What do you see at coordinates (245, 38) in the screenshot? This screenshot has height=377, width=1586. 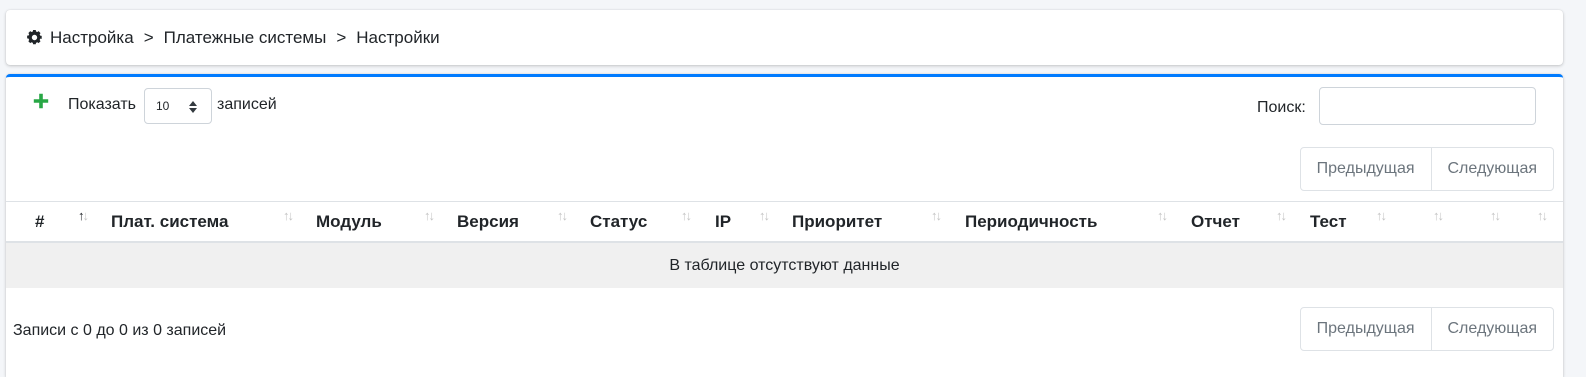 I see `breadcrumb-item-payment-systems: Платежные системы` at bounding box center [245, 38].